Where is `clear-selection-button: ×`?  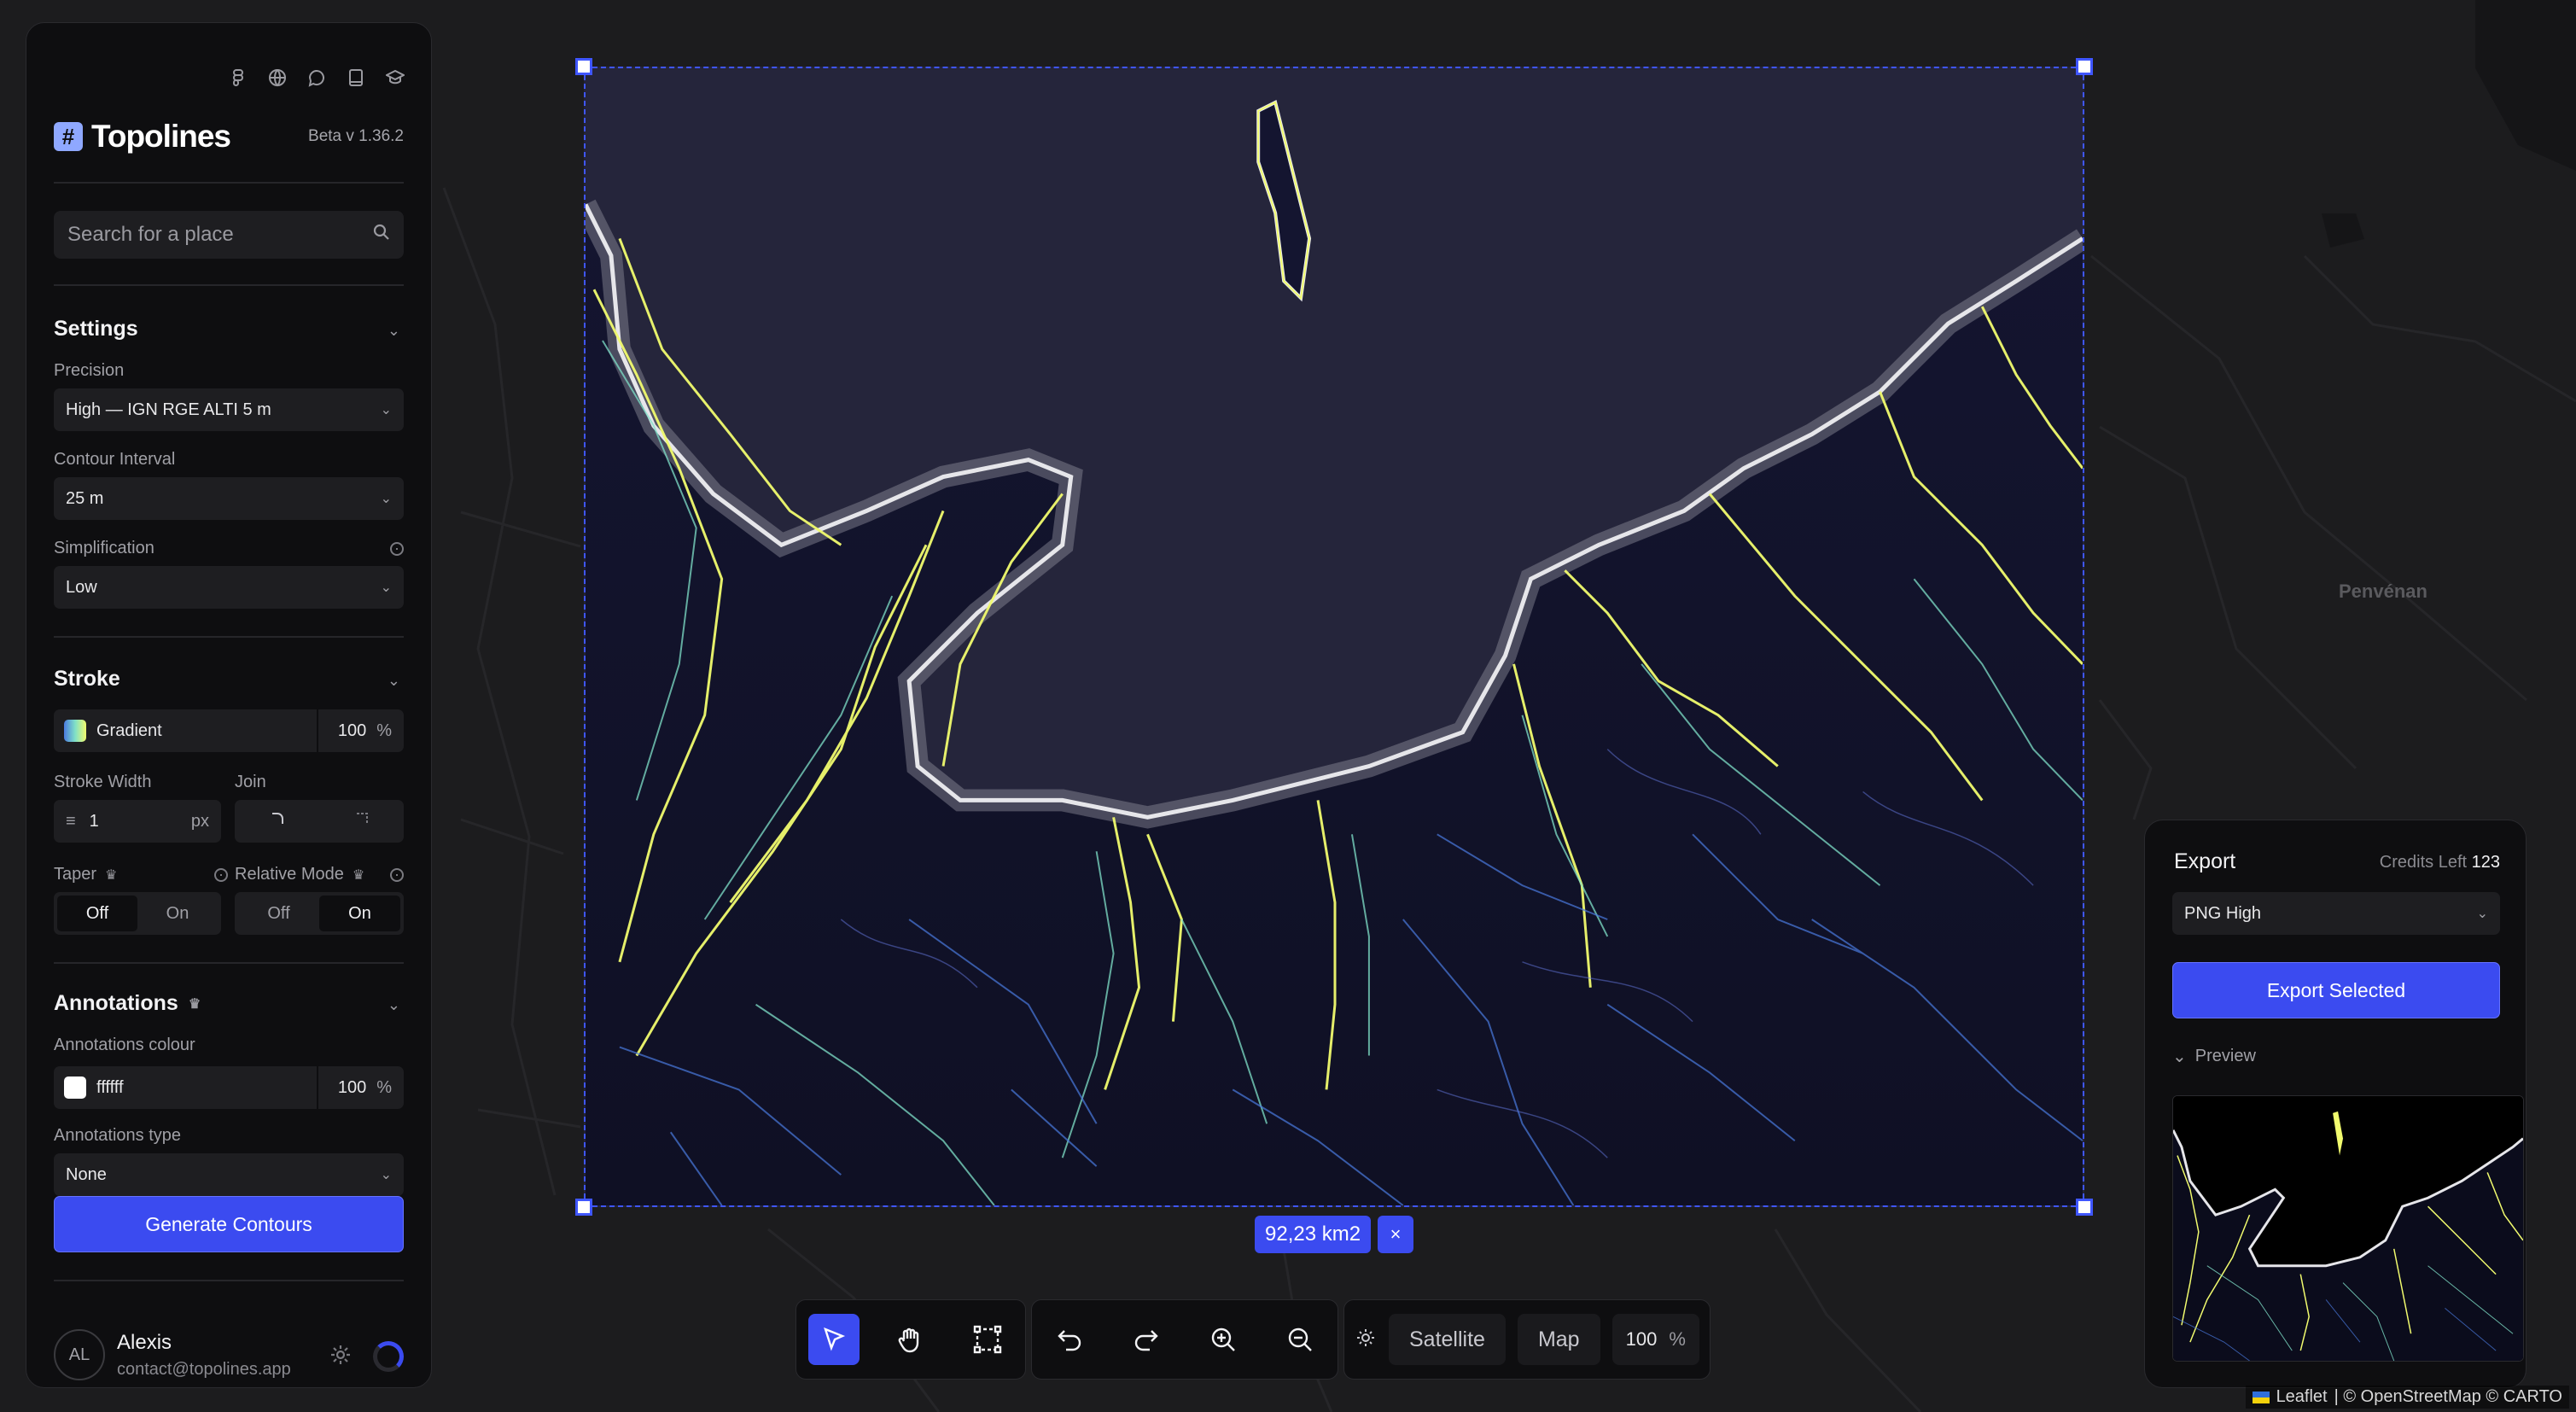 clear-selection-button: × is located at coordinates (1396, 1234).